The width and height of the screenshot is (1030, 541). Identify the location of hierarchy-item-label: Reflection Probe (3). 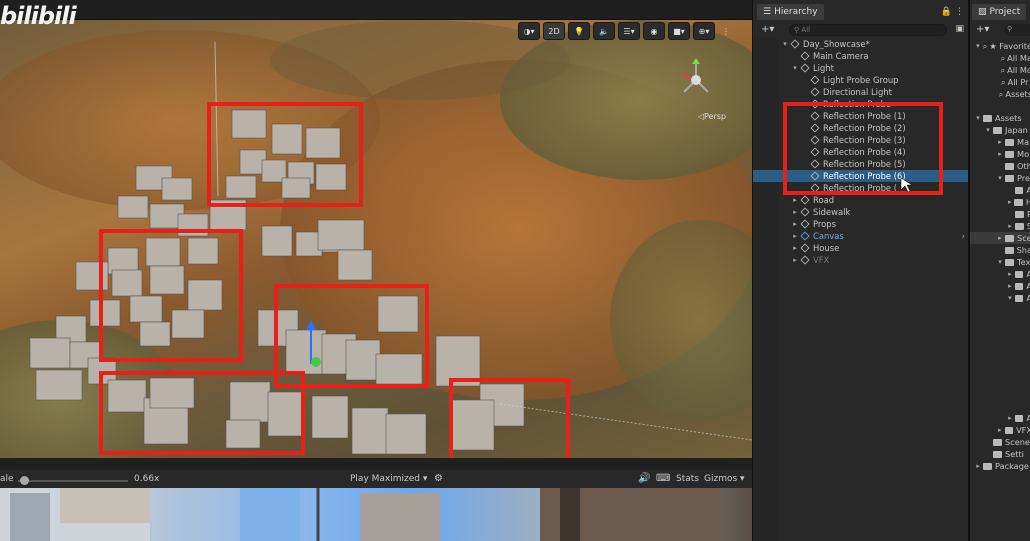
(864, 140).